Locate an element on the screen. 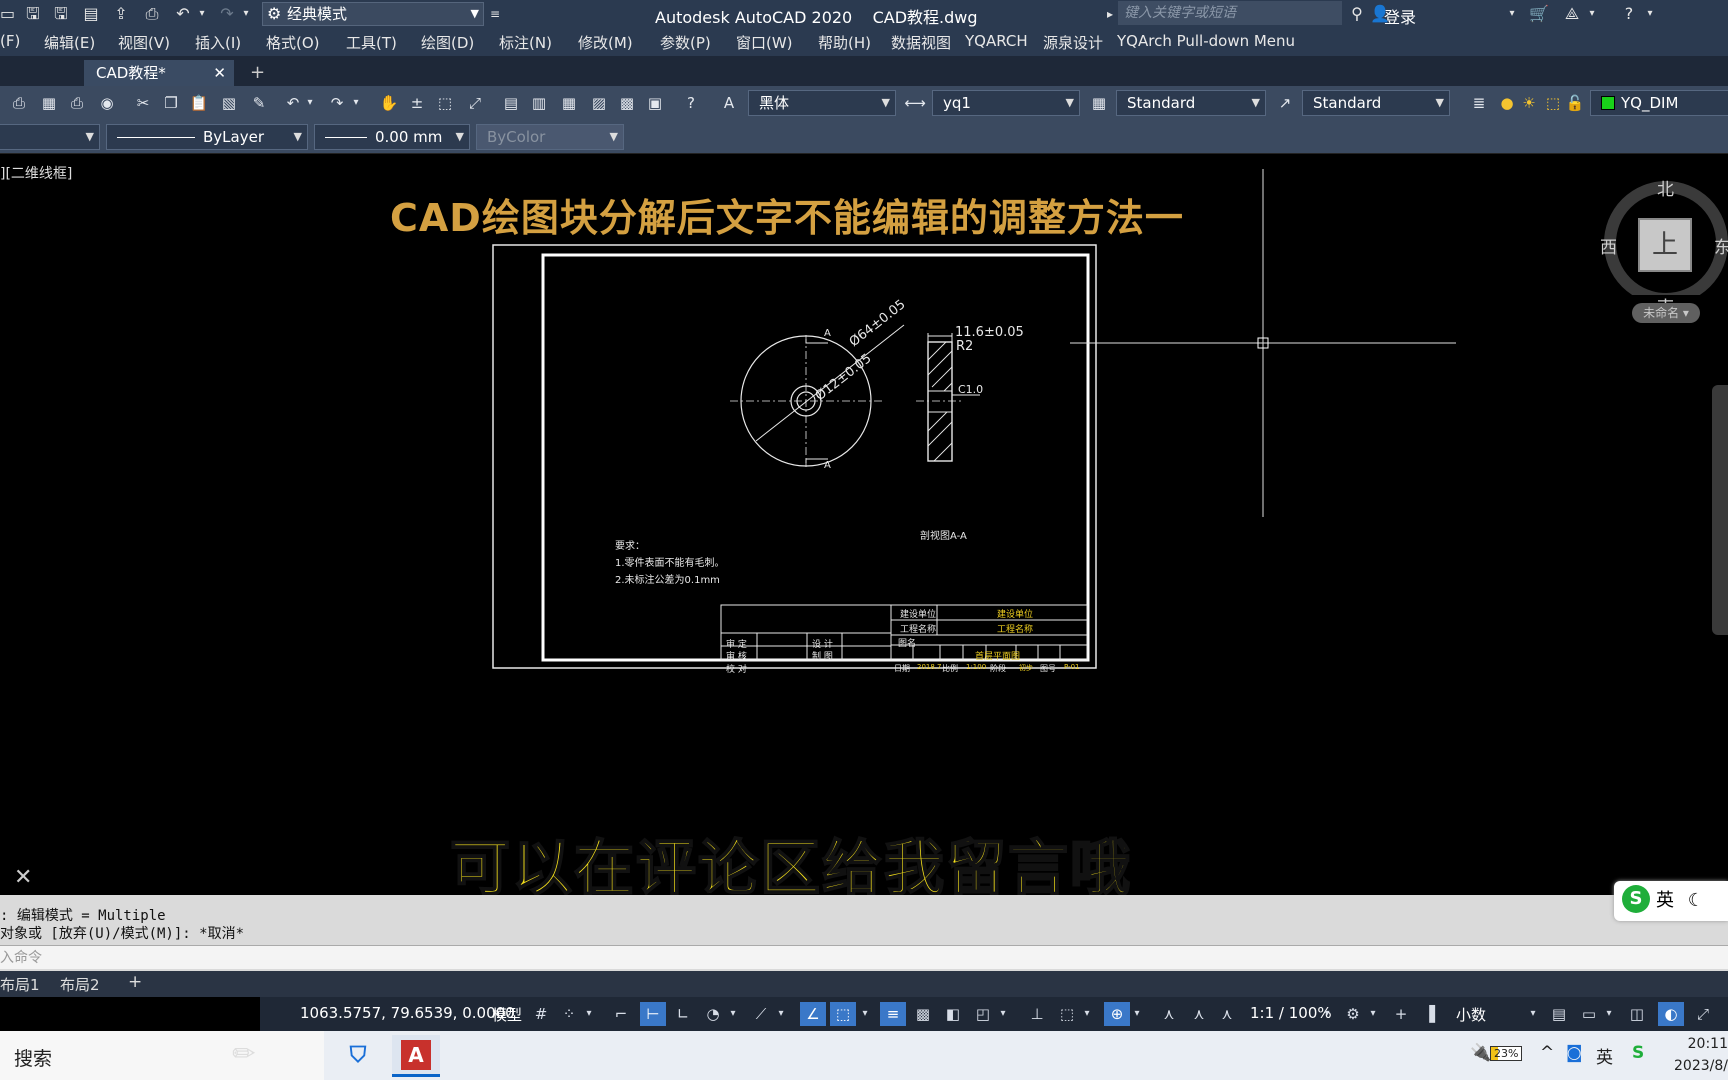  close-icon: ✕ is located at coordinates (219, 73).